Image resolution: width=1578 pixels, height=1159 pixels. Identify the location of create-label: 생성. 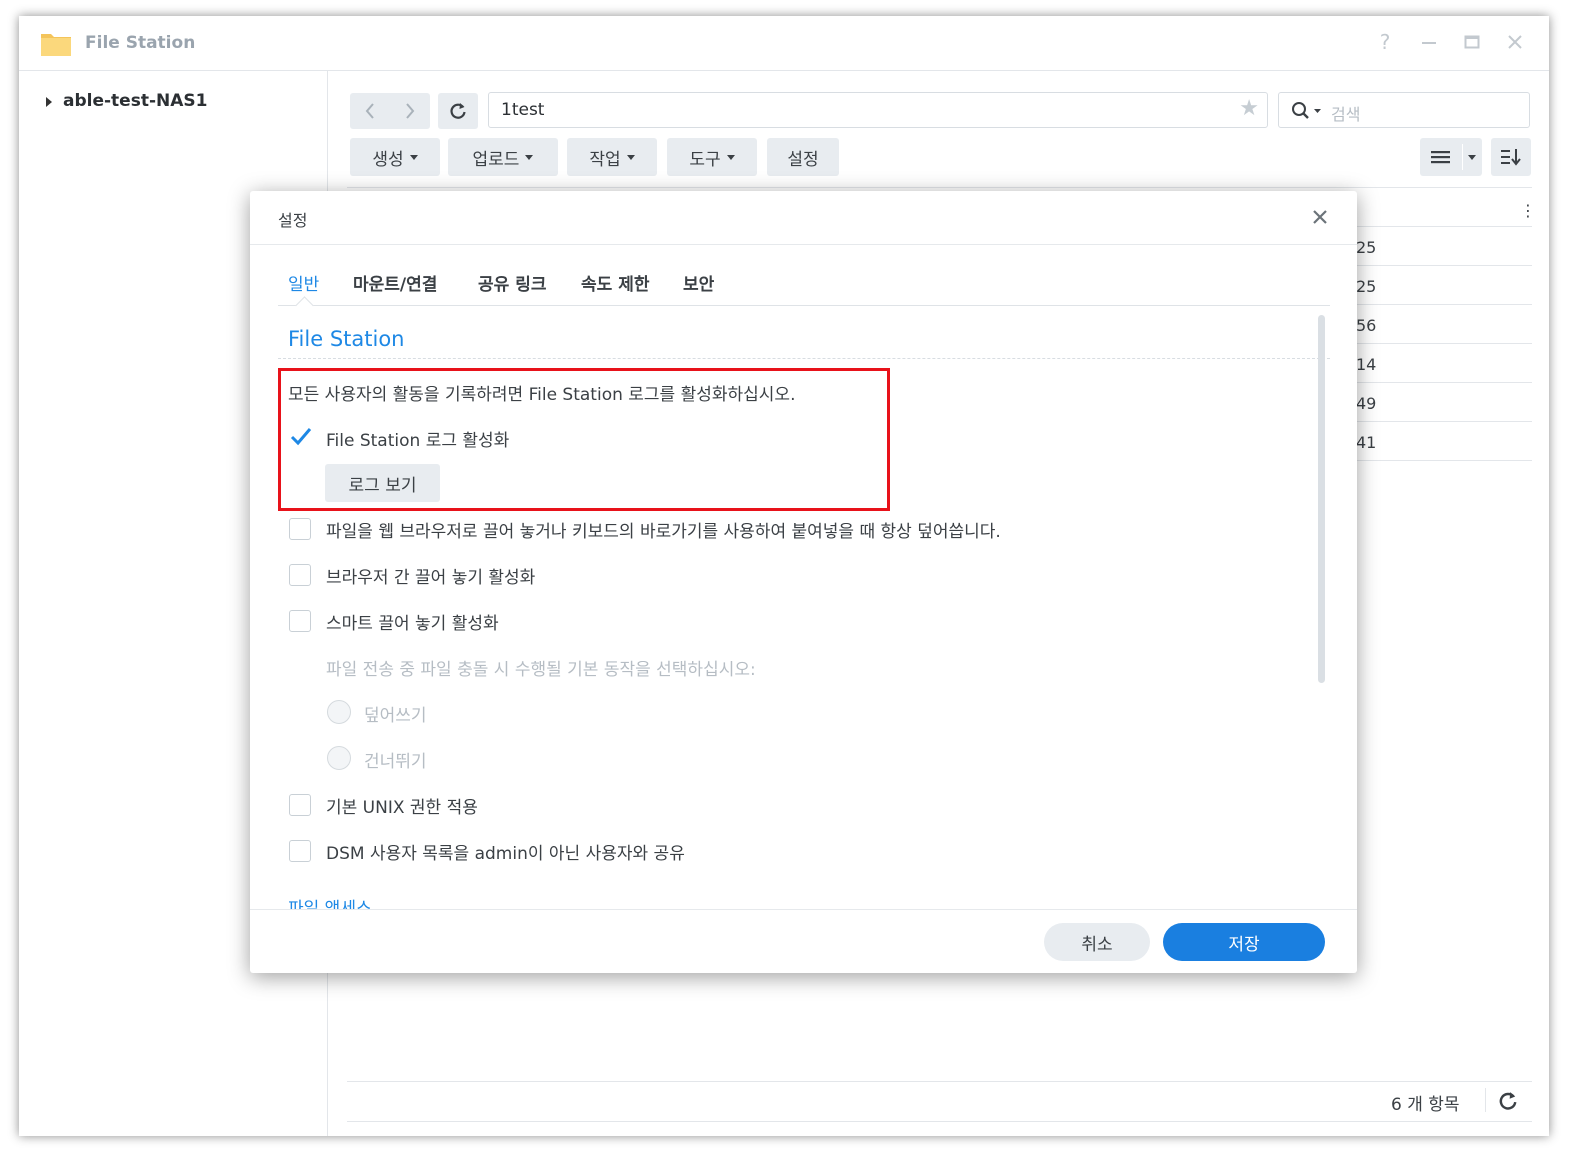
(388, 159).